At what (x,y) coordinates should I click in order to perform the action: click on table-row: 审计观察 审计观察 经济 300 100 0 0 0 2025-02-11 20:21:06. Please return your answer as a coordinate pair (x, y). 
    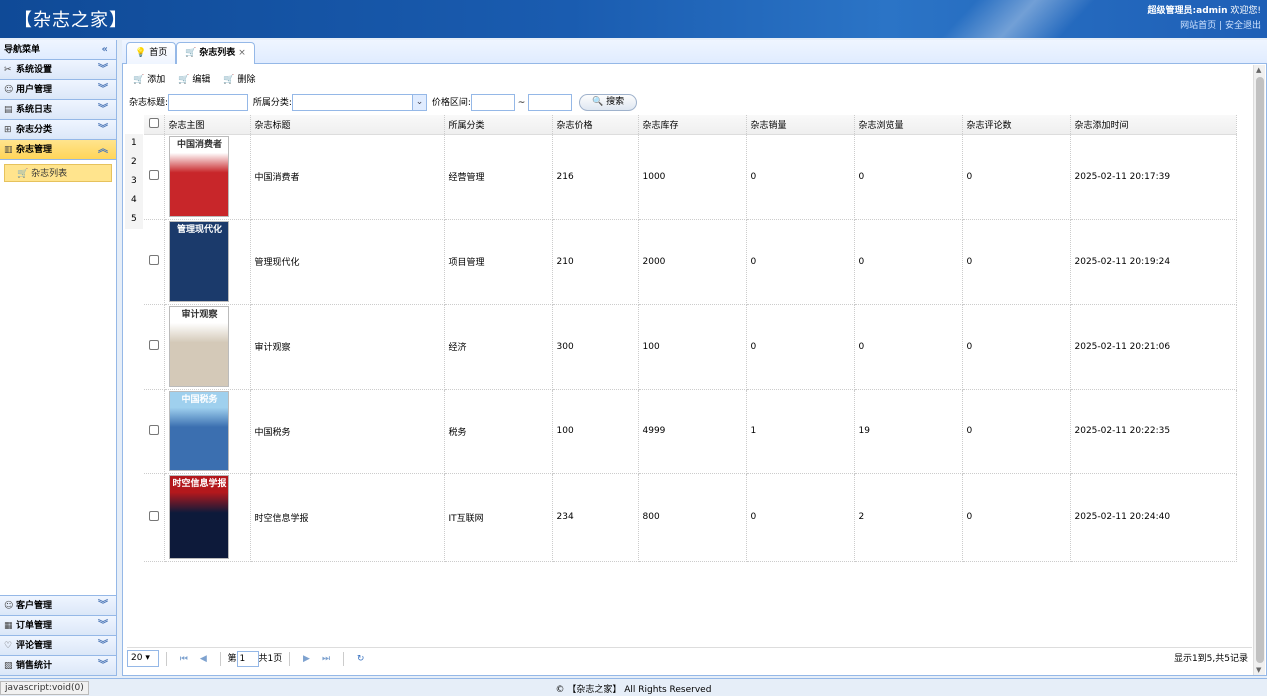
    Looking at the image, I should click on (690, 347).